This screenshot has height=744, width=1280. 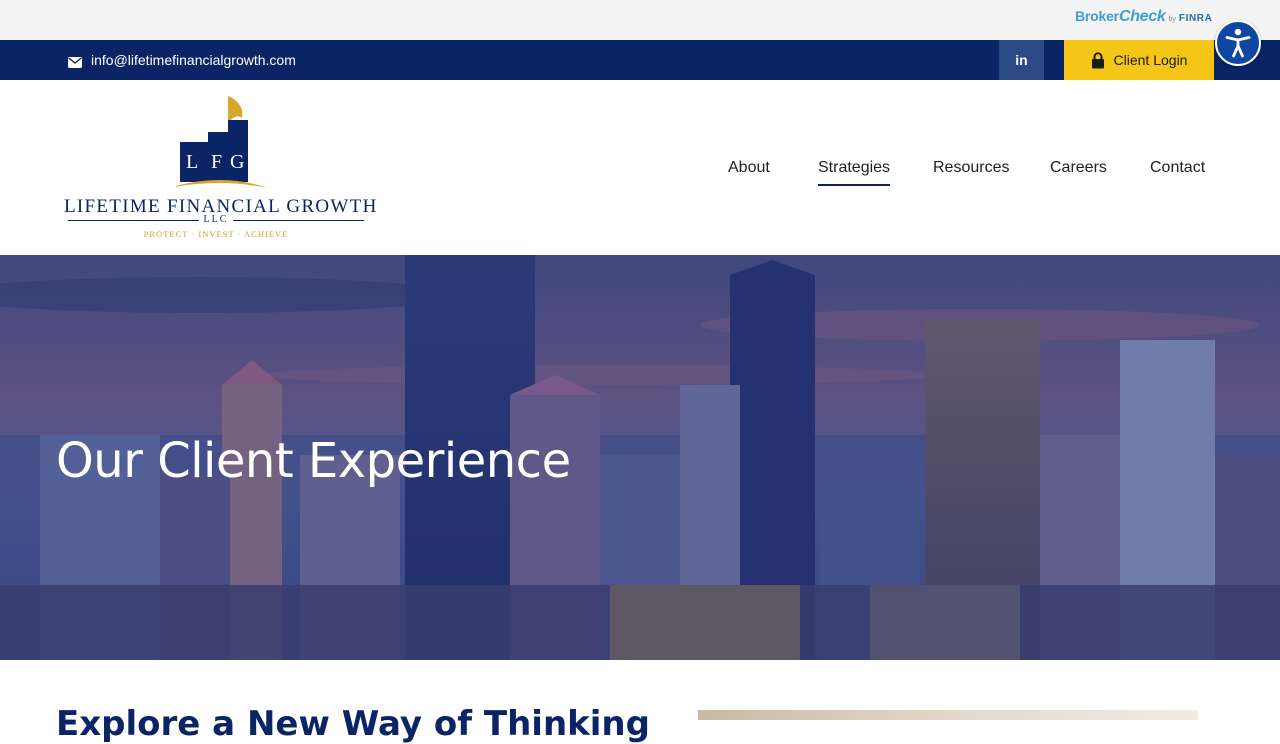 I want to click on lfg-emblem: L F G, so click(x=221, y=142).